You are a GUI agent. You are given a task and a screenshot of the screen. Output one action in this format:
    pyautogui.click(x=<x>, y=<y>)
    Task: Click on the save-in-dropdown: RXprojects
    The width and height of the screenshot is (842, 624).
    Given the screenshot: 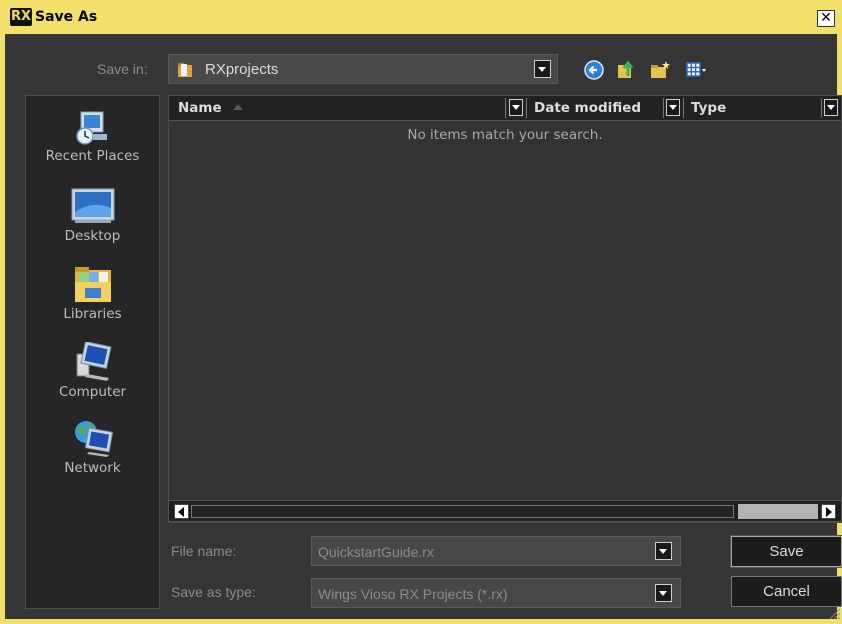 What is the action you would take?
    pyautogui.click(x=363, y=69)
    